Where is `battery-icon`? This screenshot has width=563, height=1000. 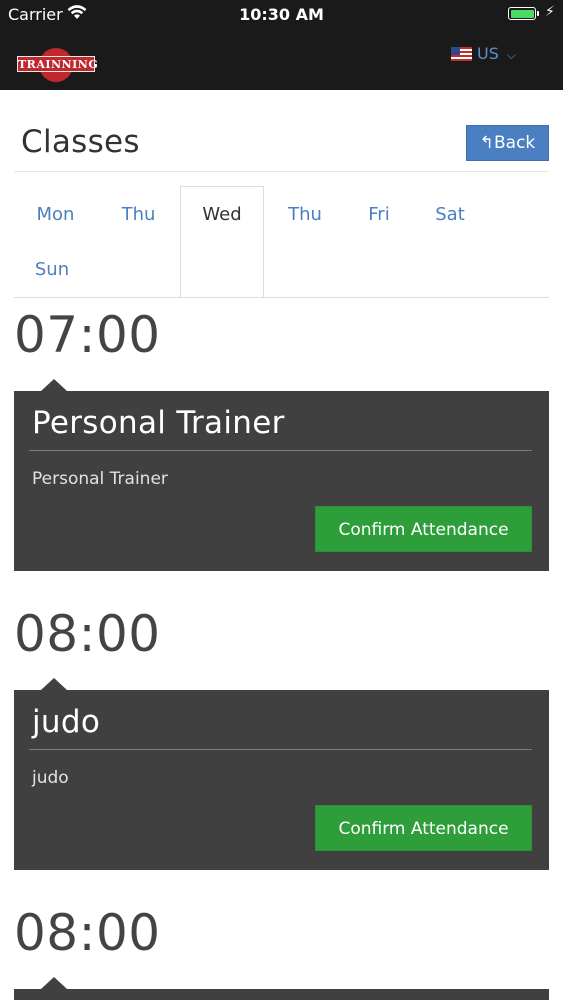
battery-icon is located at coordinates (522, 13).